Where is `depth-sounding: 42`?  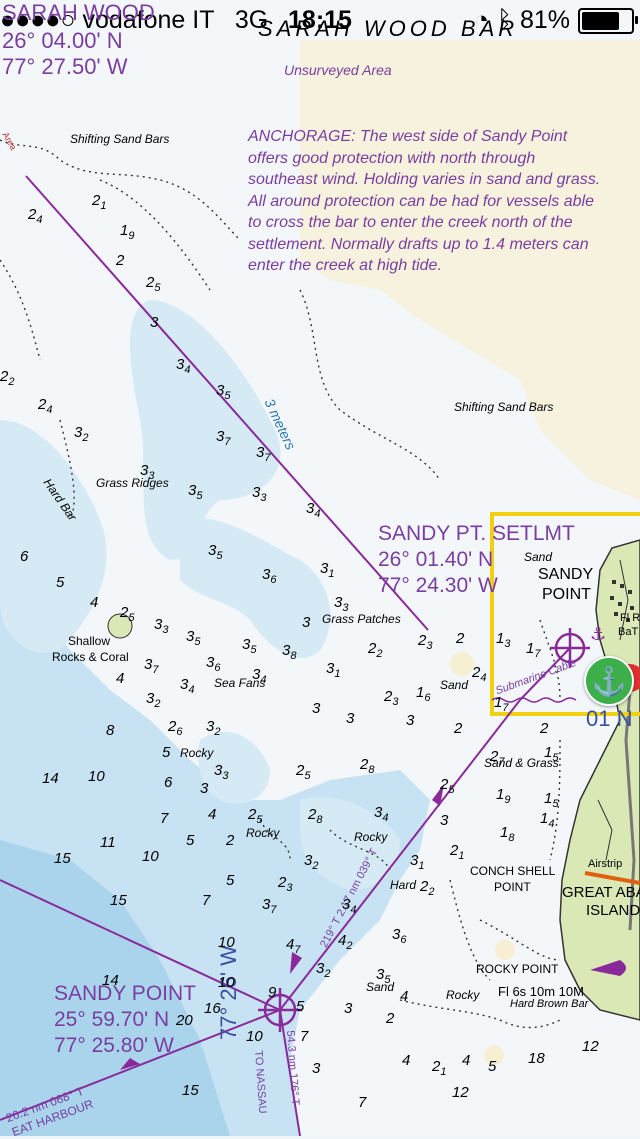 depth-sounding: 42 is located at coordinates (345, 942).